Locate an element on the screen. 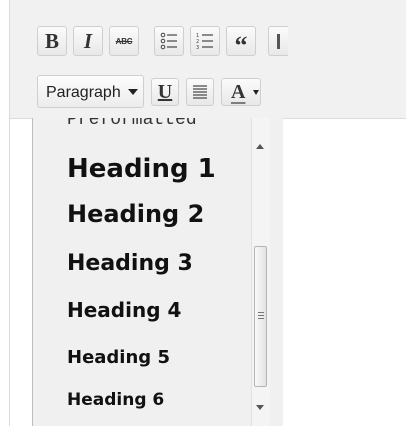 This screenshot has width=406, height=426. scroll-down-arrow-icon is located at coordinates (260, 407).